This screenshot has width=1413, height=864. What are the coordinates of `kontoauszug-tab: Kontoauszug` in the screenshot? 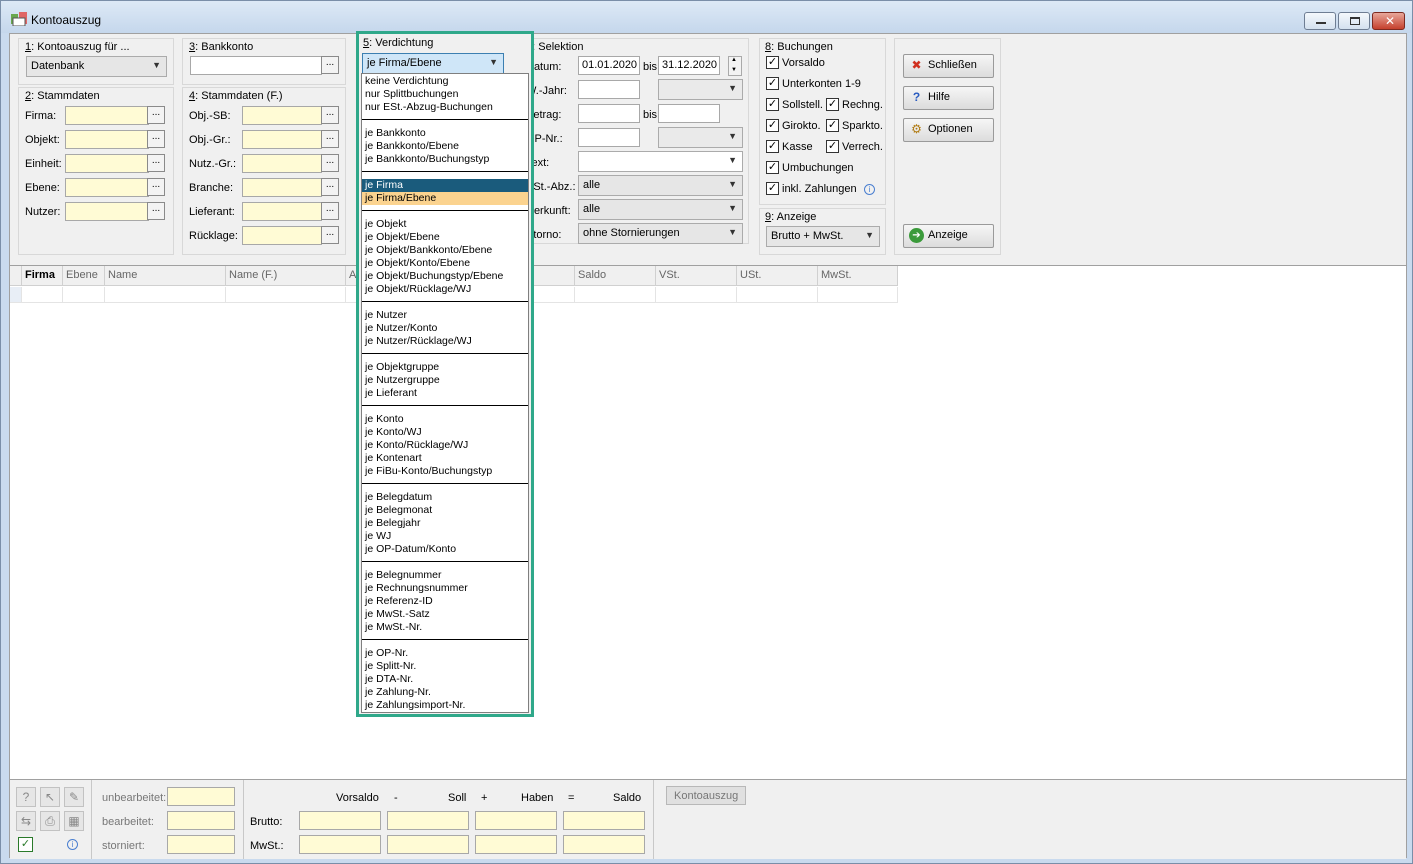 It's located at (706, 795).